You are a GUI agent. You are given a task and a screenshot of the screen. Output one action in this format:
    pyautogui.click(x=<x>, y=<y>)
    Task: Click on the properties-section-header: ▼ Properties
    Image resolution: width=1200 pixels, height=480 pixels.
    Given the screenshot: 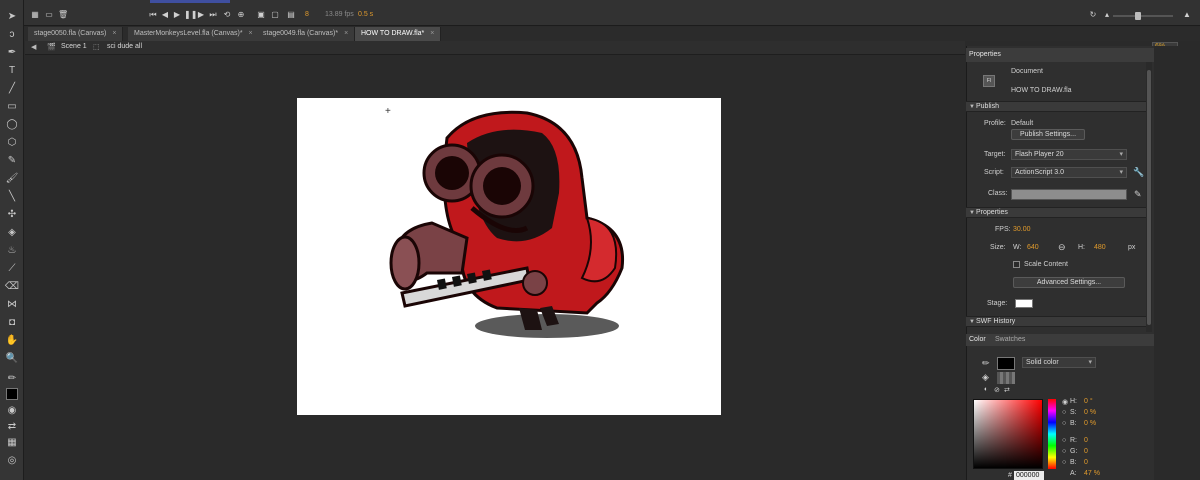 What is the action you would take?
    pyautogui.click(x=1057, y=212)
    